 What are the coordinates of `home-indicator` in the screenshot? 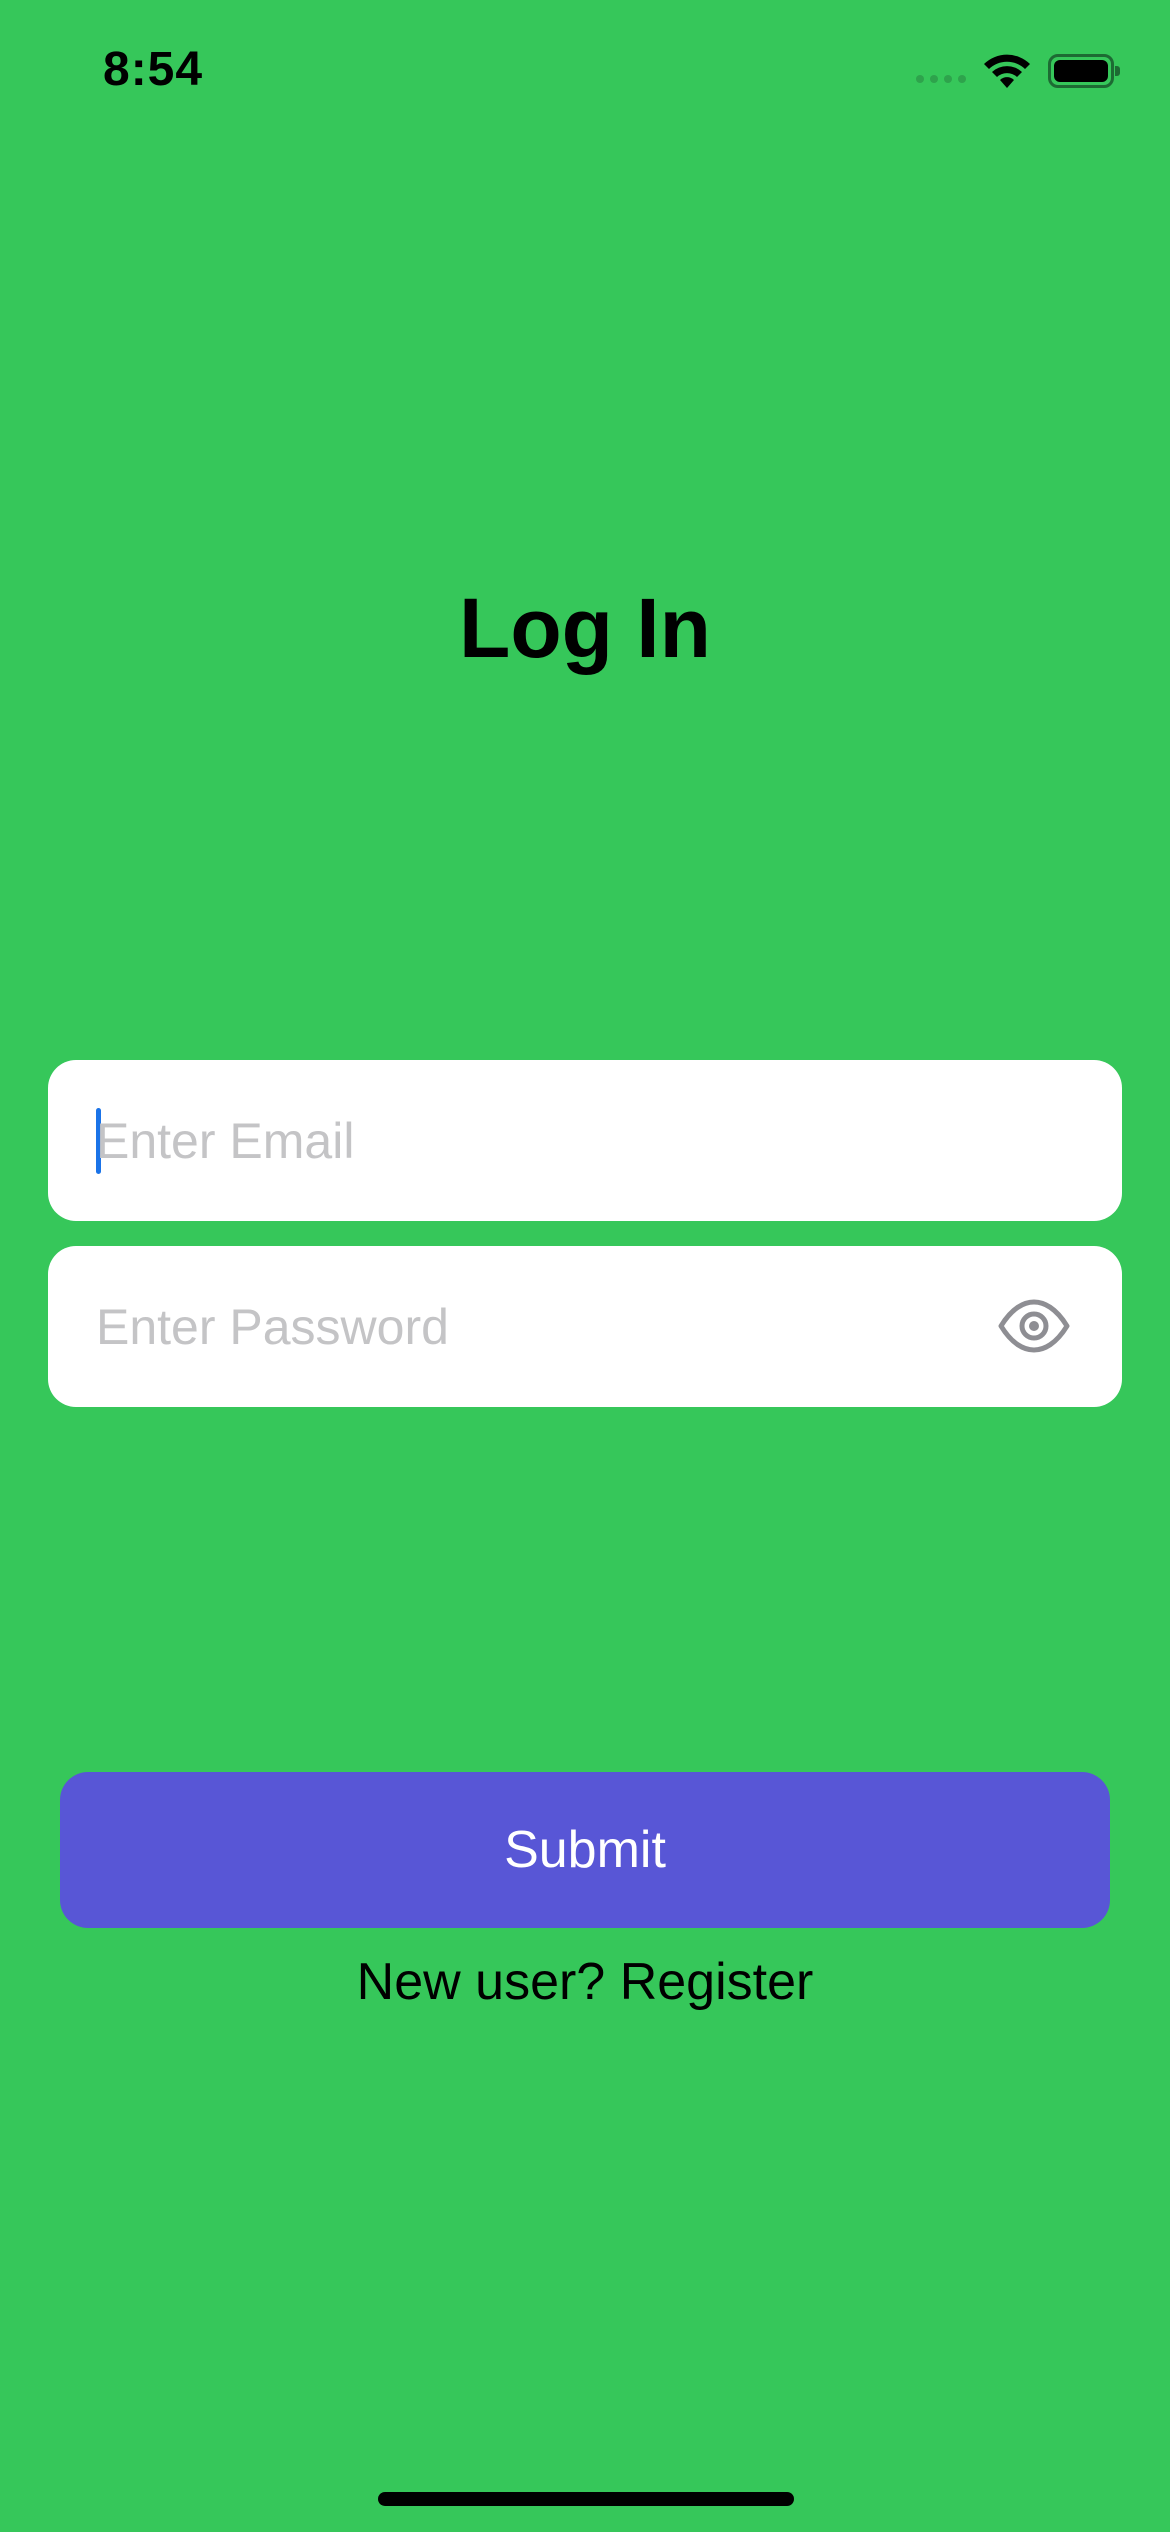 It's located at (586, 2499).